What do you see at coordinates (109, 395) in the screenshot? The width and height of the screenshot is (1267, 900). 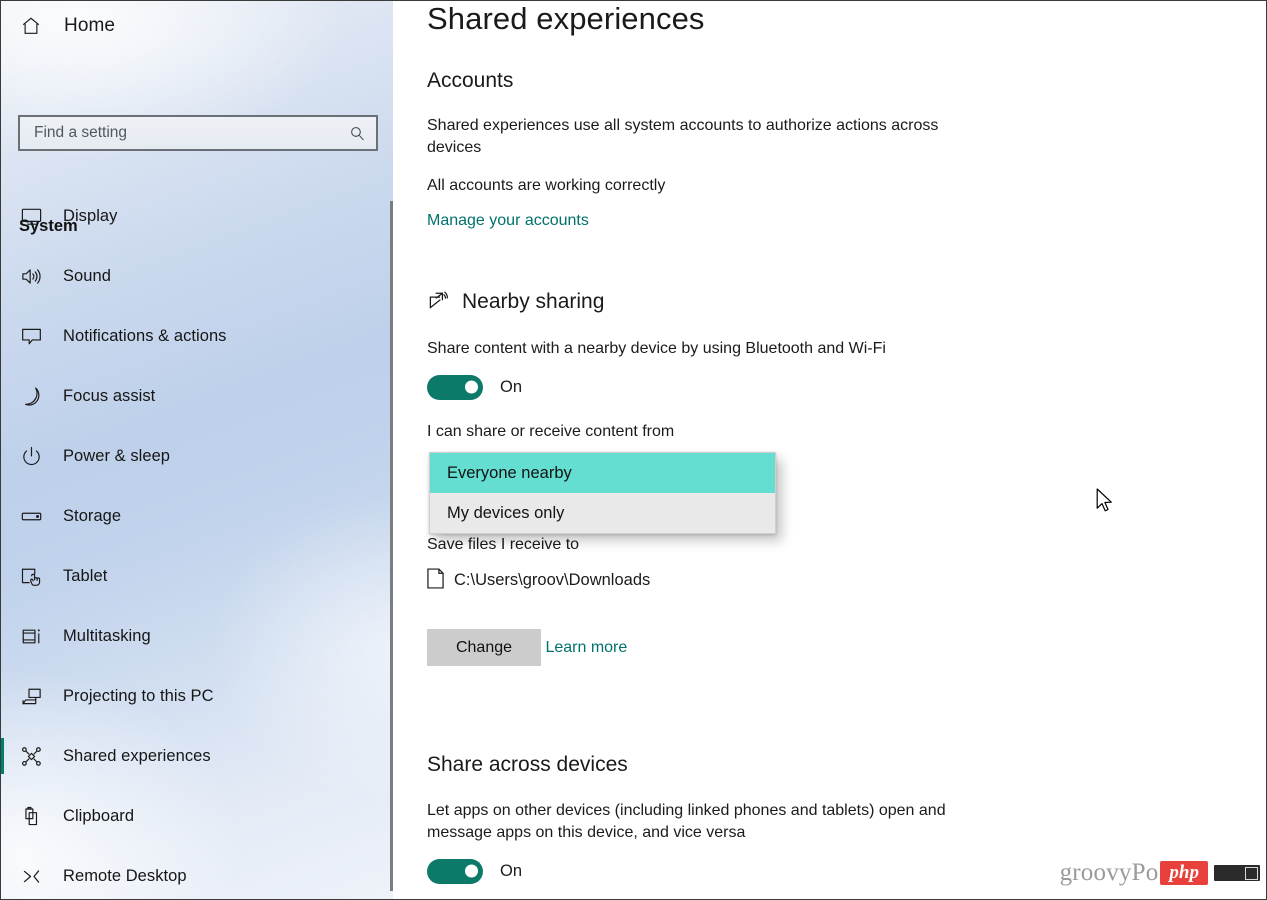 I see `sidebar-item-label: Focus assist` at bounding box center [109, 395].